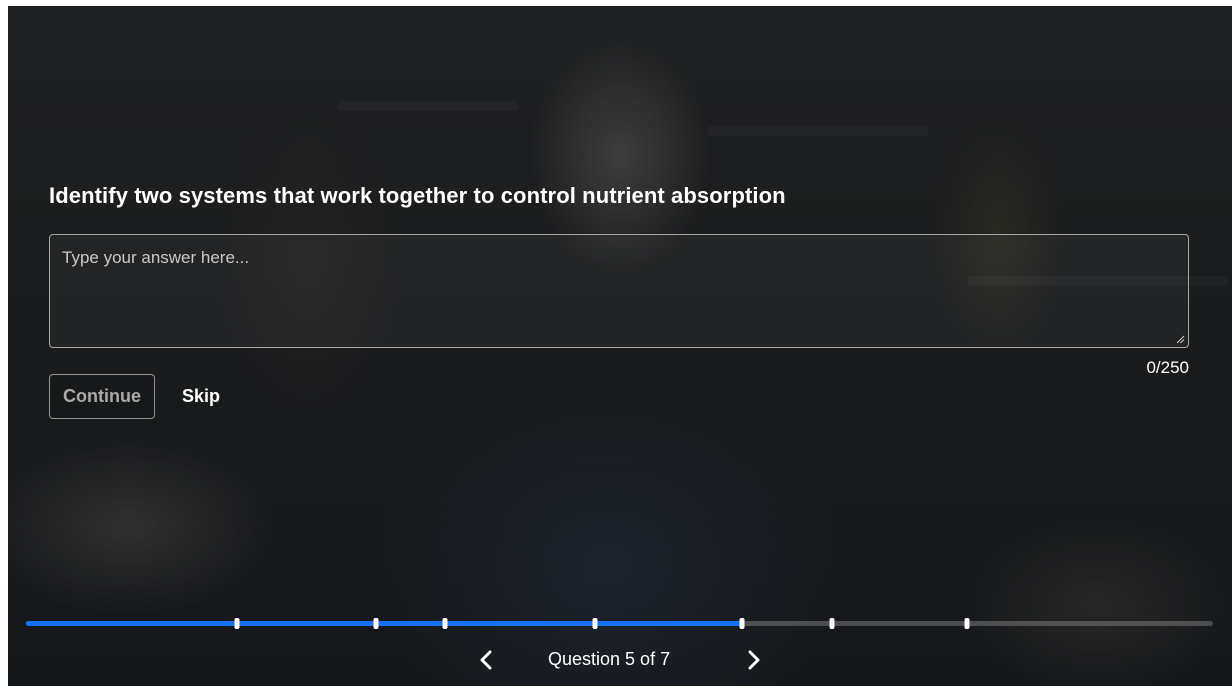  I want to click on previous-question-button, so click(486, 660).